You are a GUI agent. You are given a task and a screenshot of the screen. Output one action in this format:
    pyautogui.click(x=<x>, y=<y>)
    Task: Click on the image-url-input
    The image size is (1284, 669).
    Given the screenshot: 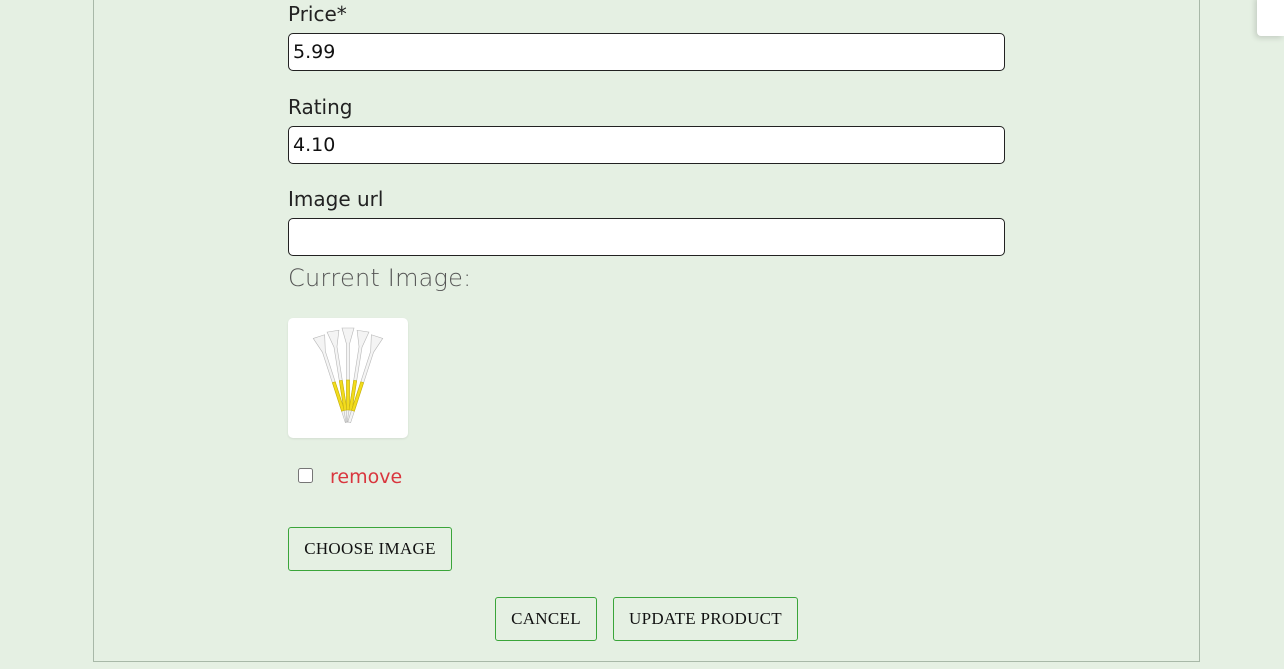 What is the action you would take?
    pyautogui.click(x=646, y=237)
    